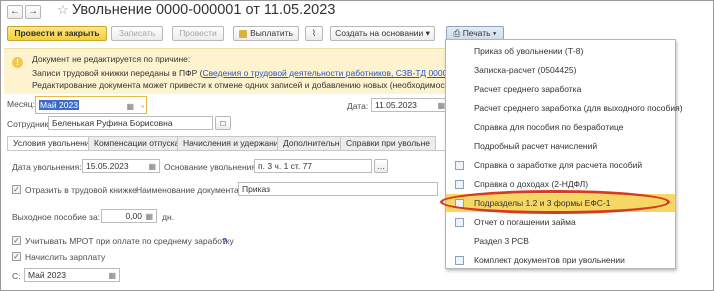 The width and height of the screenshot is (714, 291). I want to click on month-value: Май 2023, so click(59, 105).